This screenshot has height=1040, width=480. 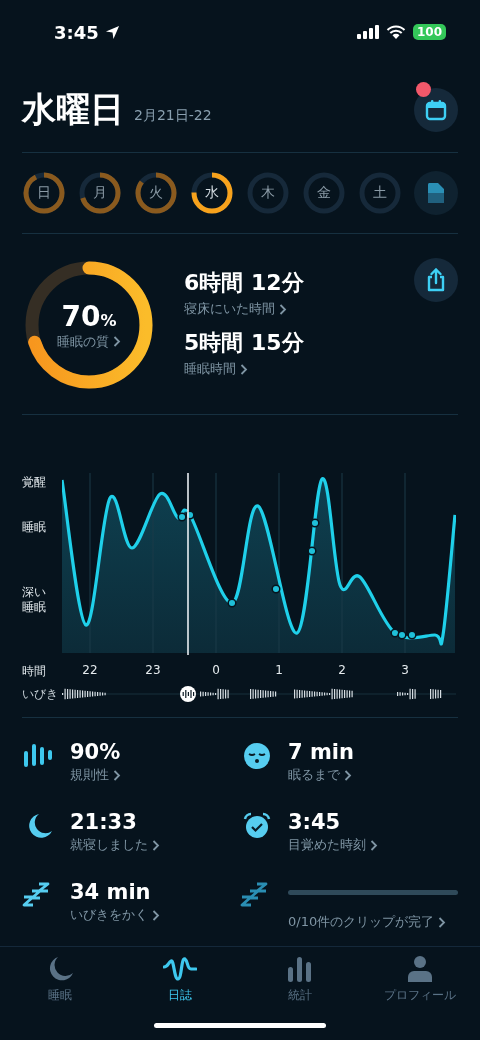 I want to click on day-ring: 日, so click(x=44, y=193).